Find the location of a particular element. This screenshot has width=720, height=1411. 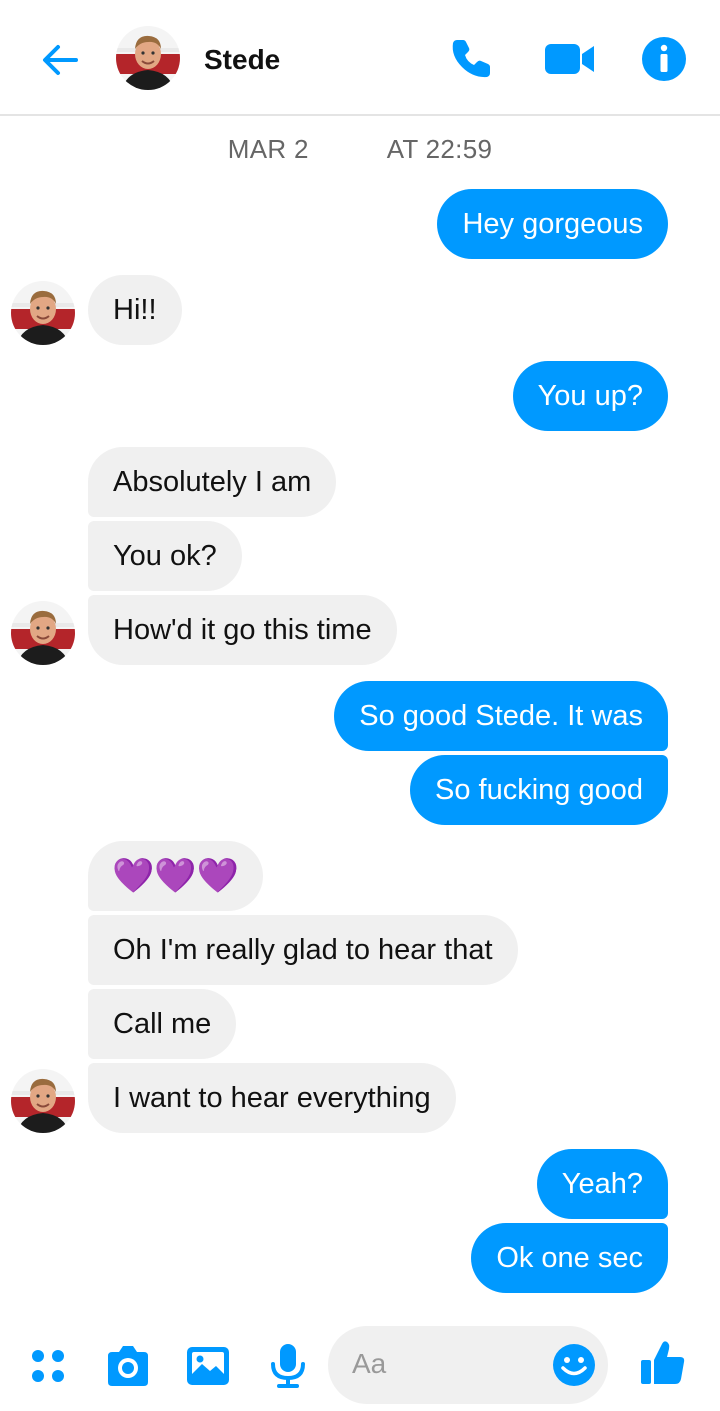

incoming-message: Hi!! is located at coordinates (135, 310).